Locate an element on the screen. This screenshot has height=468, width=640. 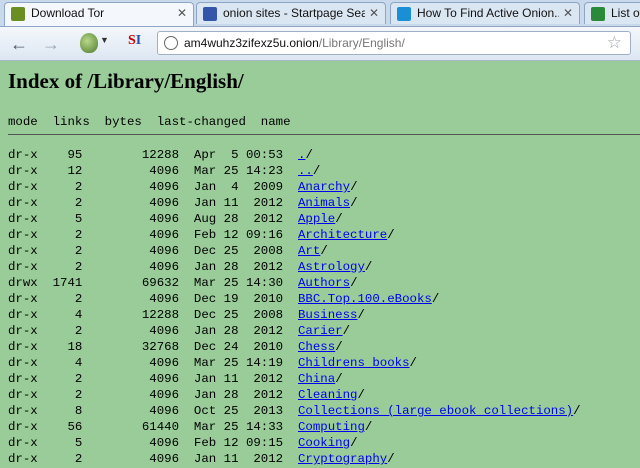
listing-row: dr-x 2 4096 Dec 25 2008 Art/ is located at coordinates (168, 251).